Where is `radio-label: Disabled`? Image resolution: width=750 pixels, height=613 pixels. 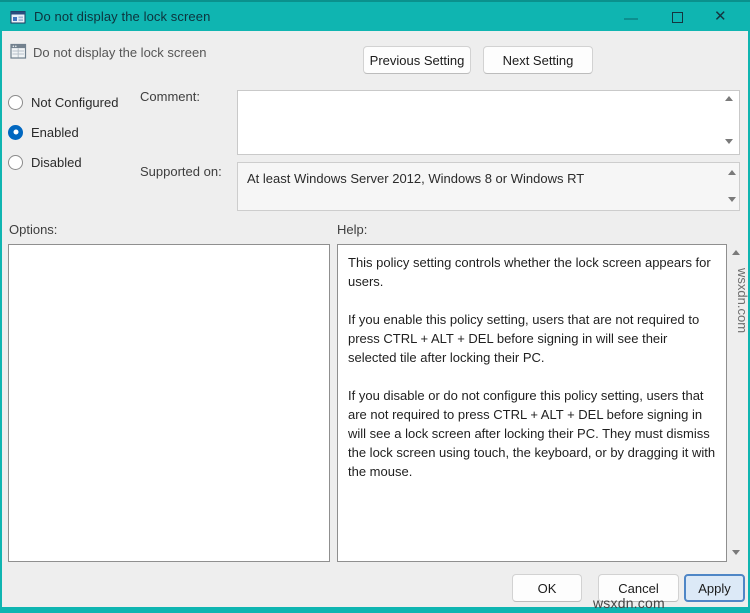 radio-label: Disabled is located at coordinates (56, 162).